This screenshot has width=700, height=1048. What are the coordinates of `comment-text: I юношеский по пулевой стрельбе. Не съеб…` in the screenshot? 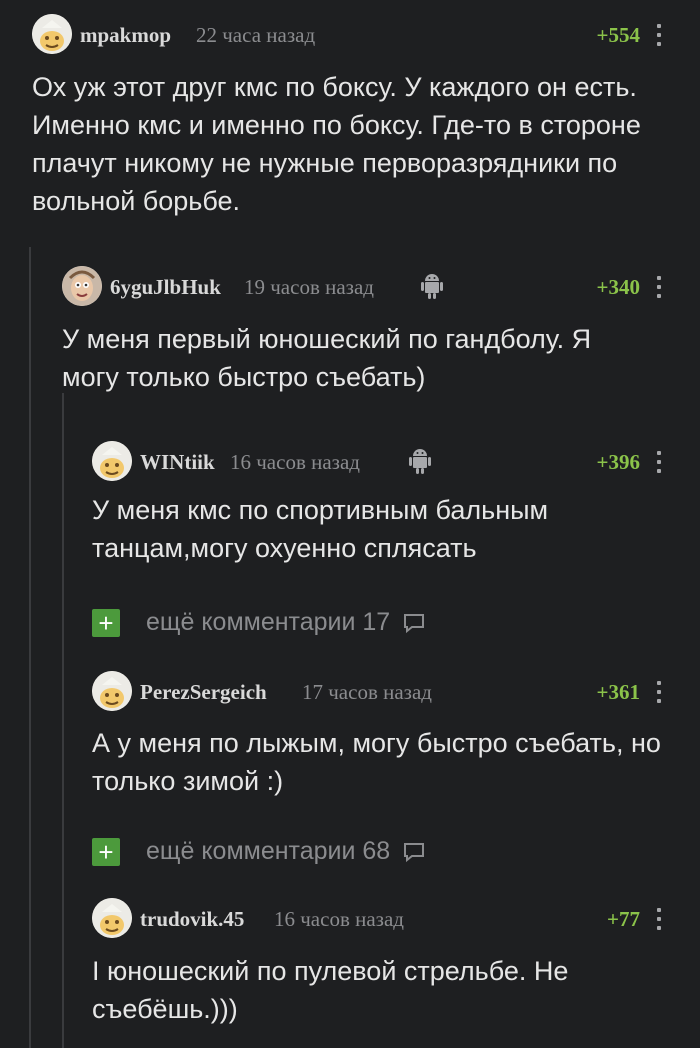 It's located at (330, 990).